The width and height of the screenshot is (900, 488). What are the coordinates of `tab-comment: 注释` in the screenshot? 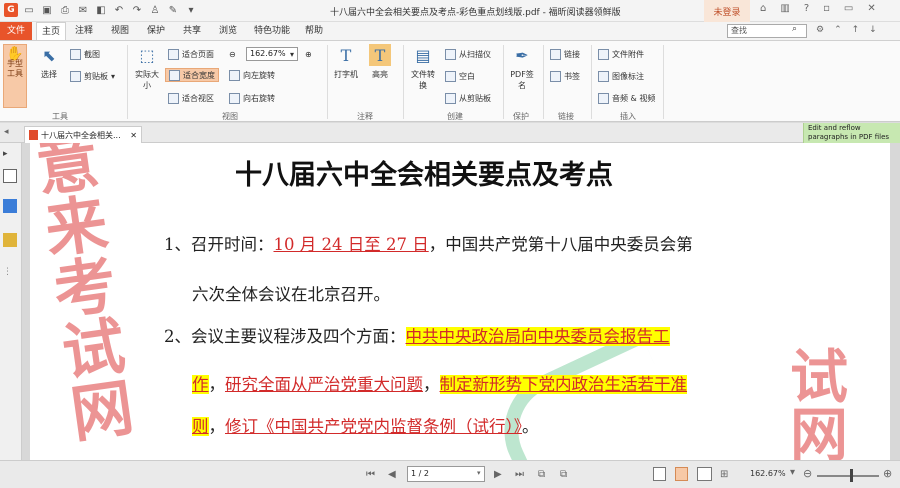 It's located at (84, 31).